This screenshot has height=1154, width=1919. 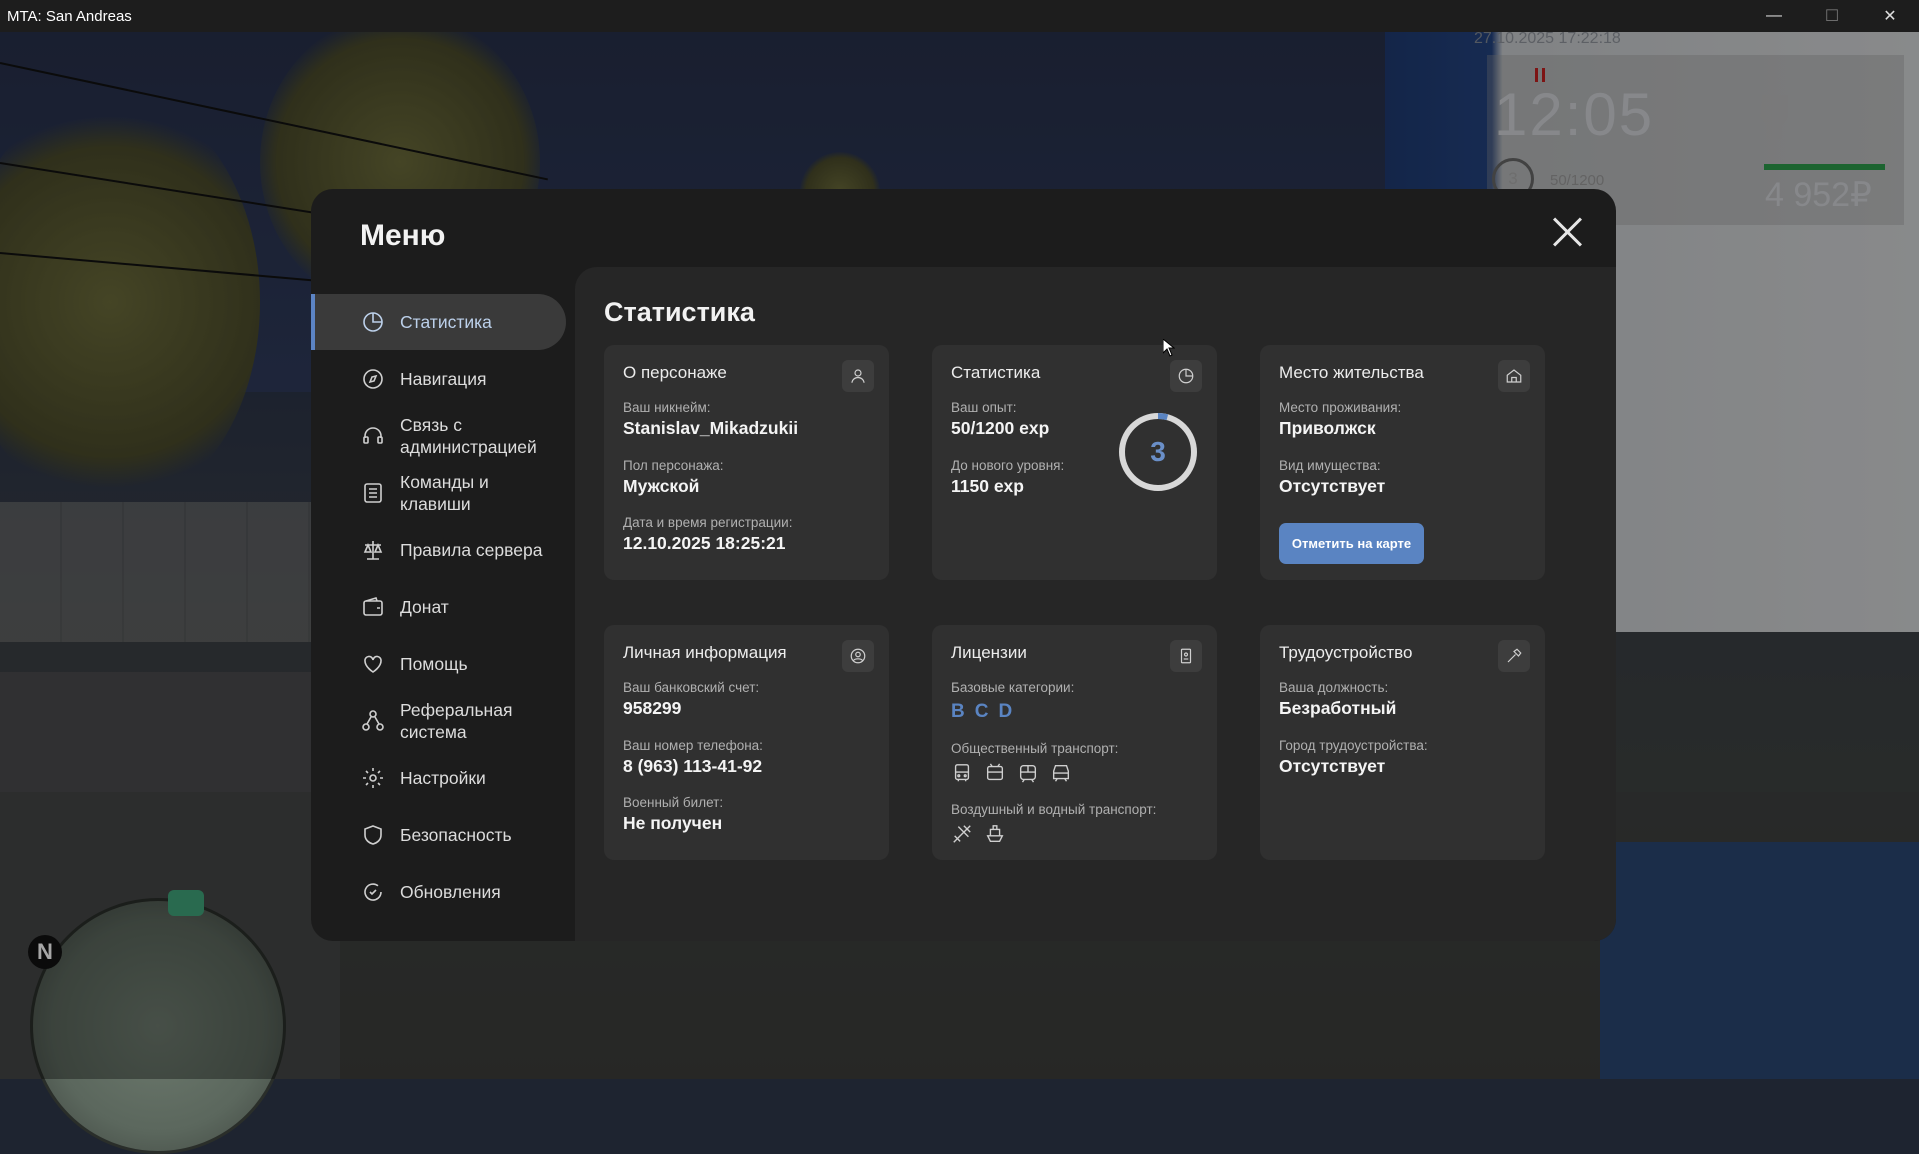 I want to click on public-transport-icons, so click(x=1011, y=773).